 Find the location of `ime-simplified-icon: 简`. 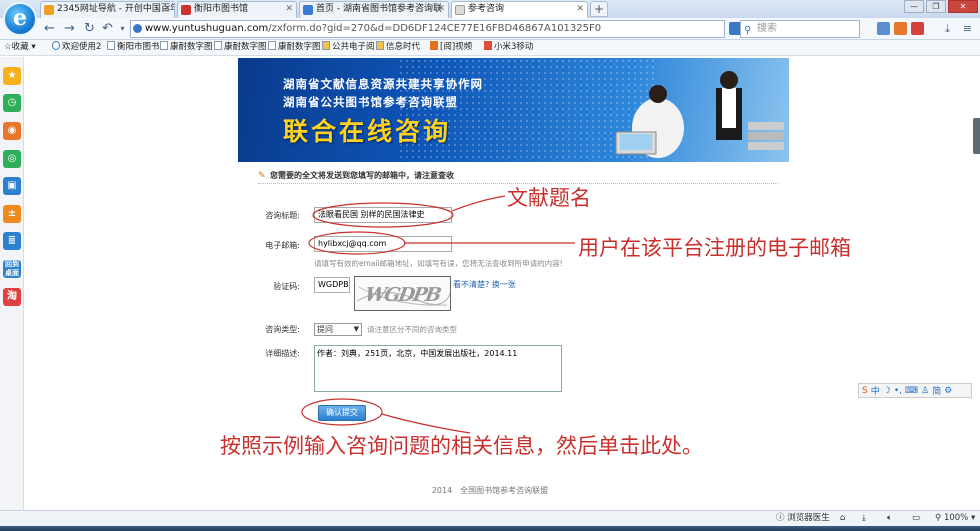

ime-simplified-icon: 简 is located at coordinates (936, 390).